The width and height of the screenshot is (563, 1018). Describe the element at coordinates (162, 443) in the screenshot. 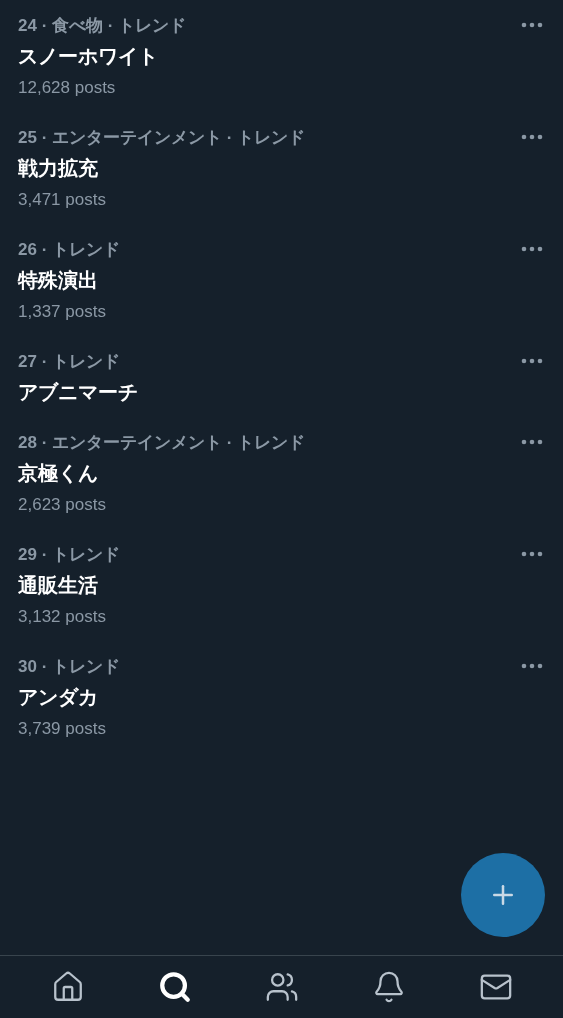

I see `trend-context: 28 · エンターテインメント · トレンド` at that location.